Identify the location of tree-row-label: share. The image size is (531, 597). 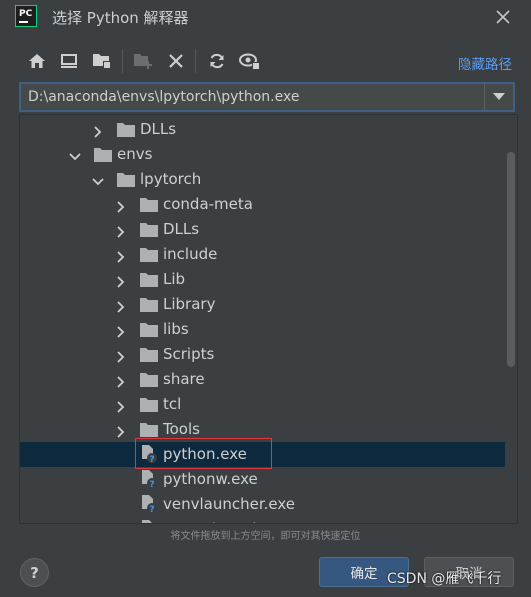
(184, 379).